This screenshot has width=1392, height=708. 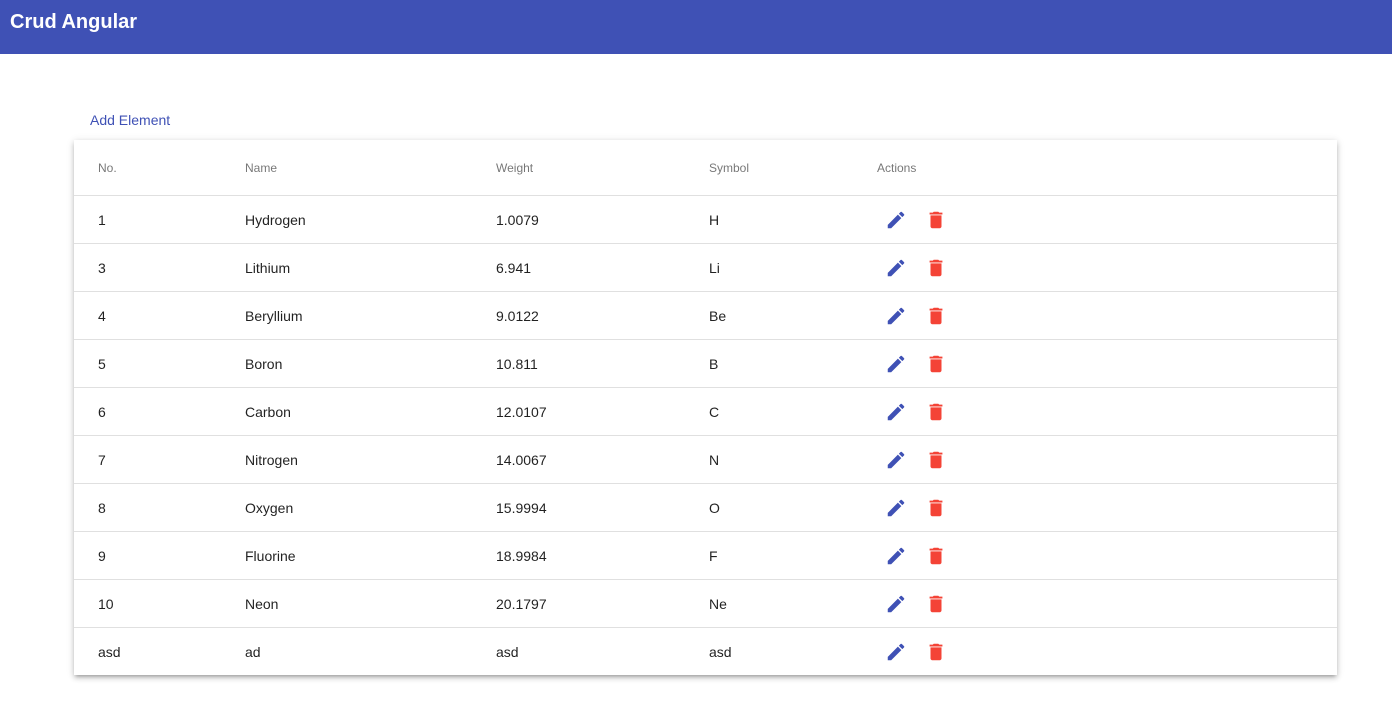 I want to click on table-row: 1 Hydrogen 1.0079 H, so click(x=705, y=219).